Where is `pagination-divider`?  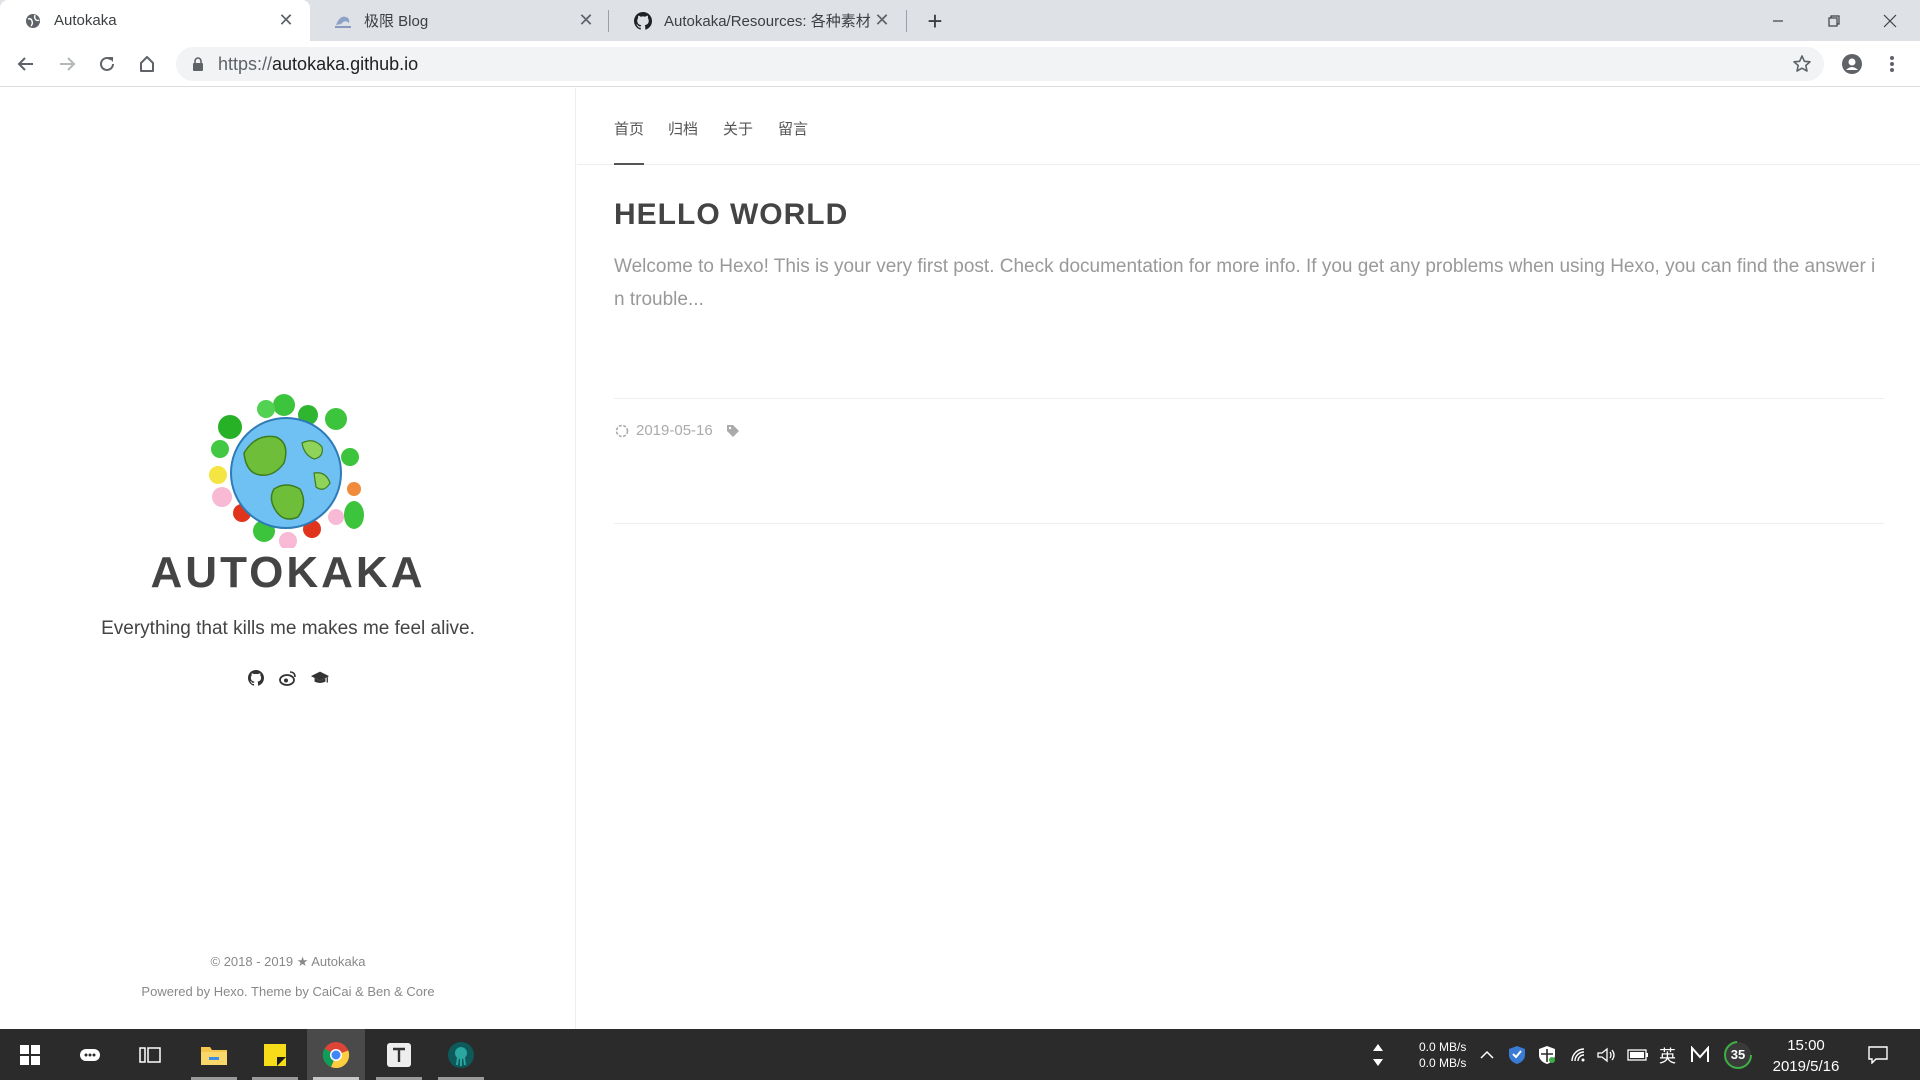
pagination-divider is located at coordinates (1249, 523).